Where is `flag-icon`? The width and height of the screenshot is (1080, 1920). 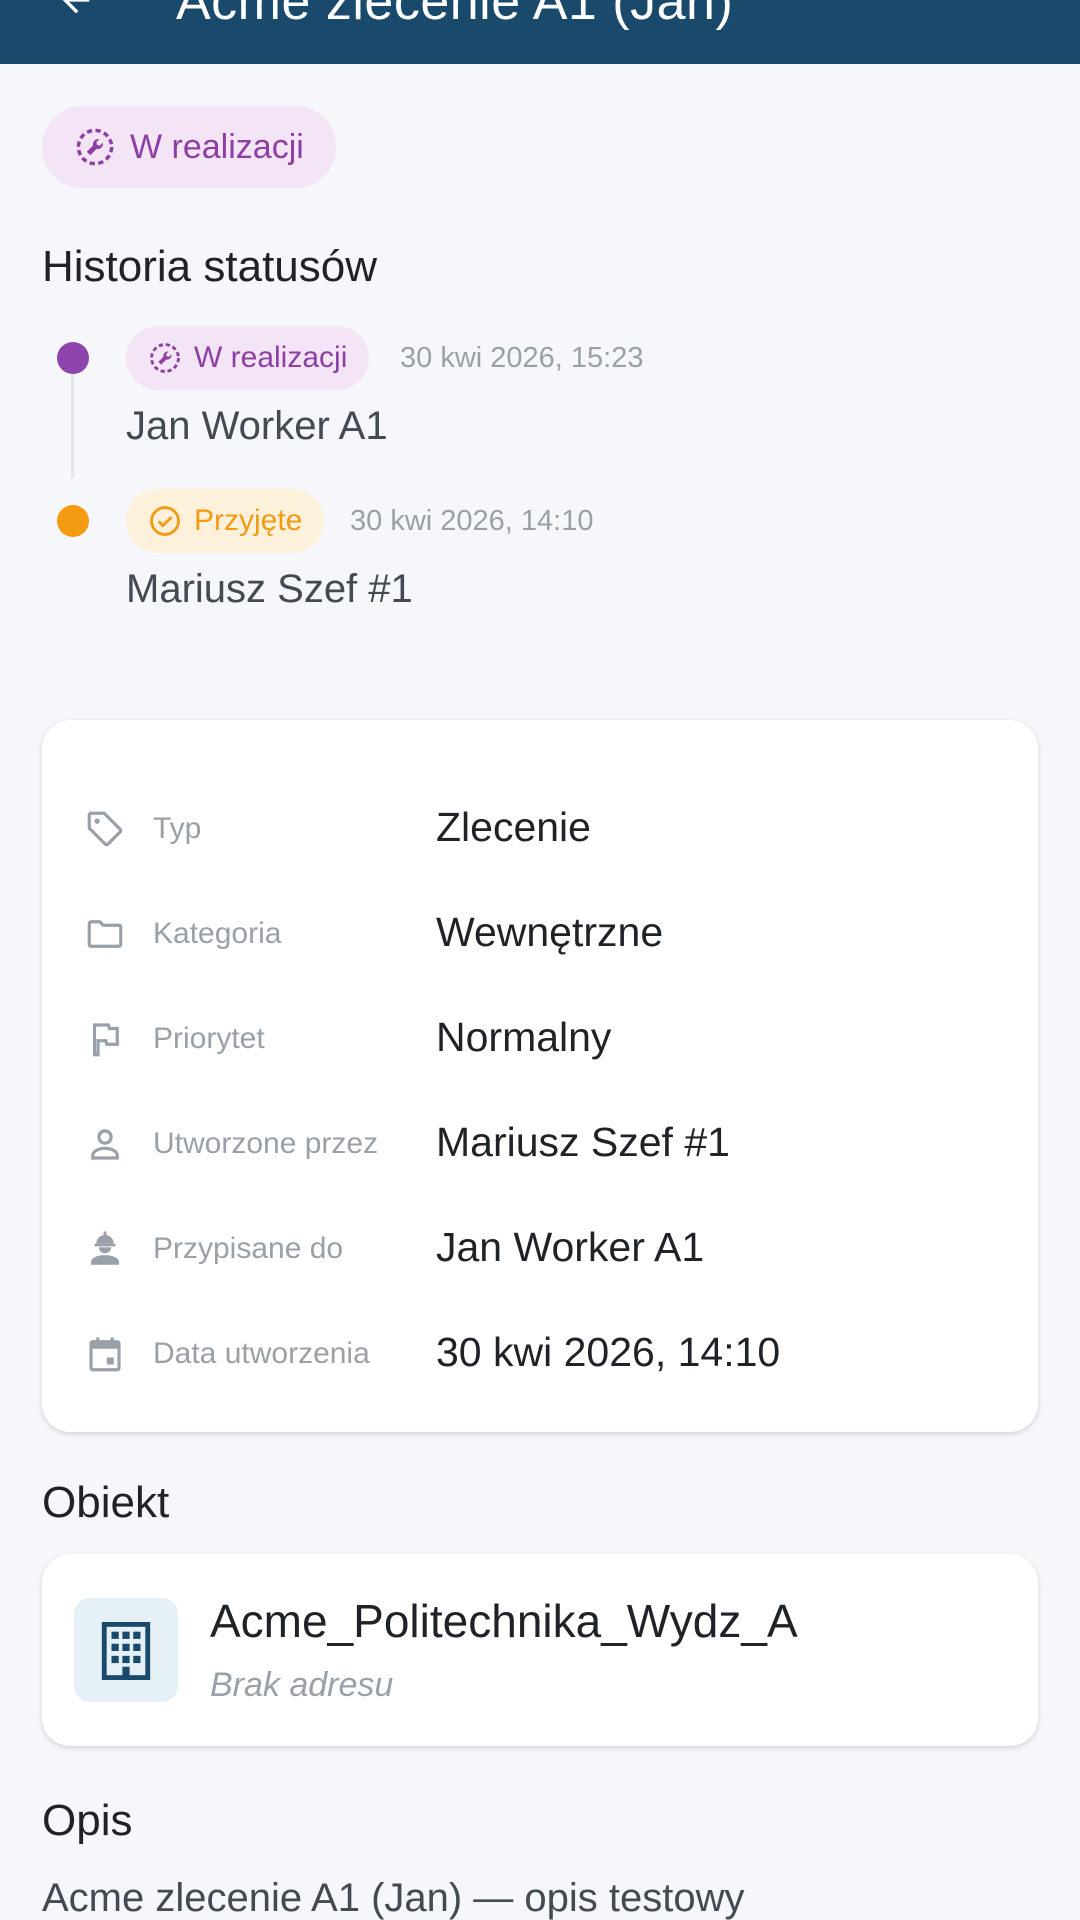
flag-icon is located at coordinates (105, 1040).